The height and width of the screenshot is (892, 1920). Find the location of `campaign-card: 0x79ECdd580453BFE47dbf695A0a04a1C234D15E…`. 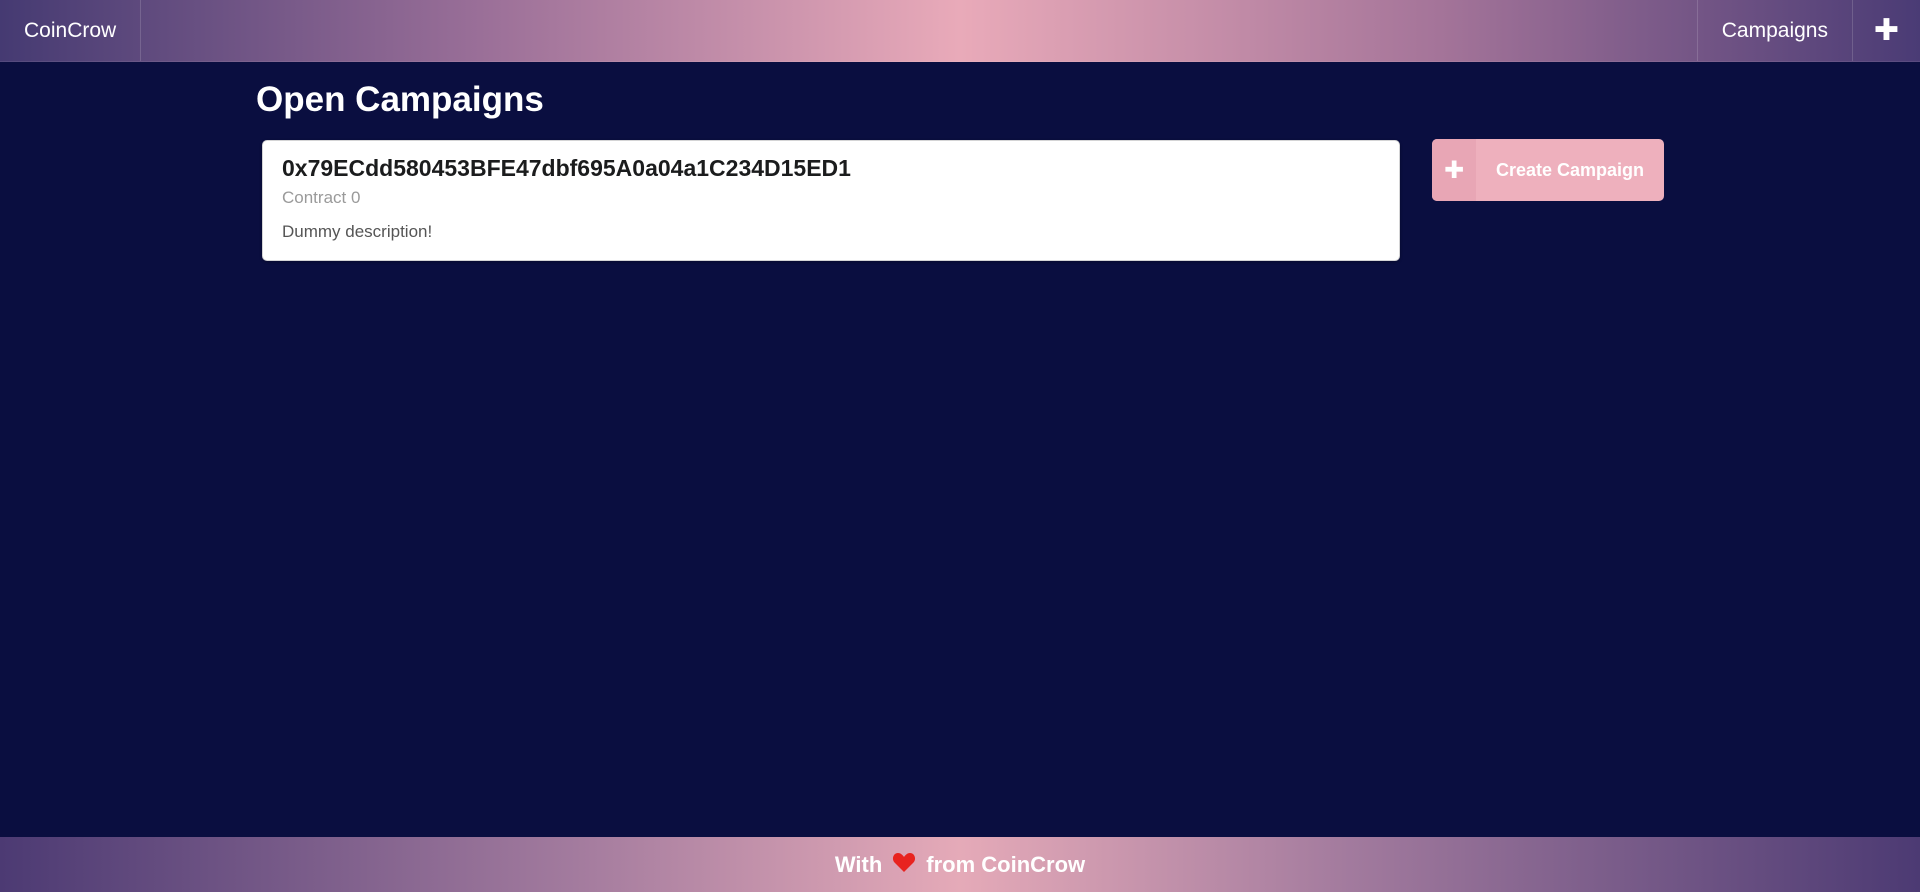

campaign-card: 0x79ECdd580453BFE47dbf695A0a04a1C234D15E… is located at coordinates (831, 200).